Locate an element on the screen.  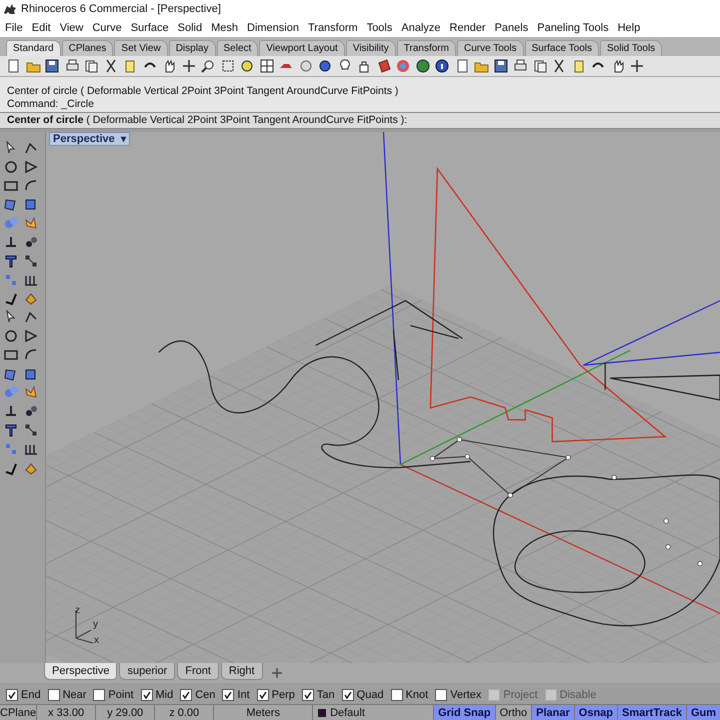
menu-item: Paneling Tools is located at coordinates (573, 28).